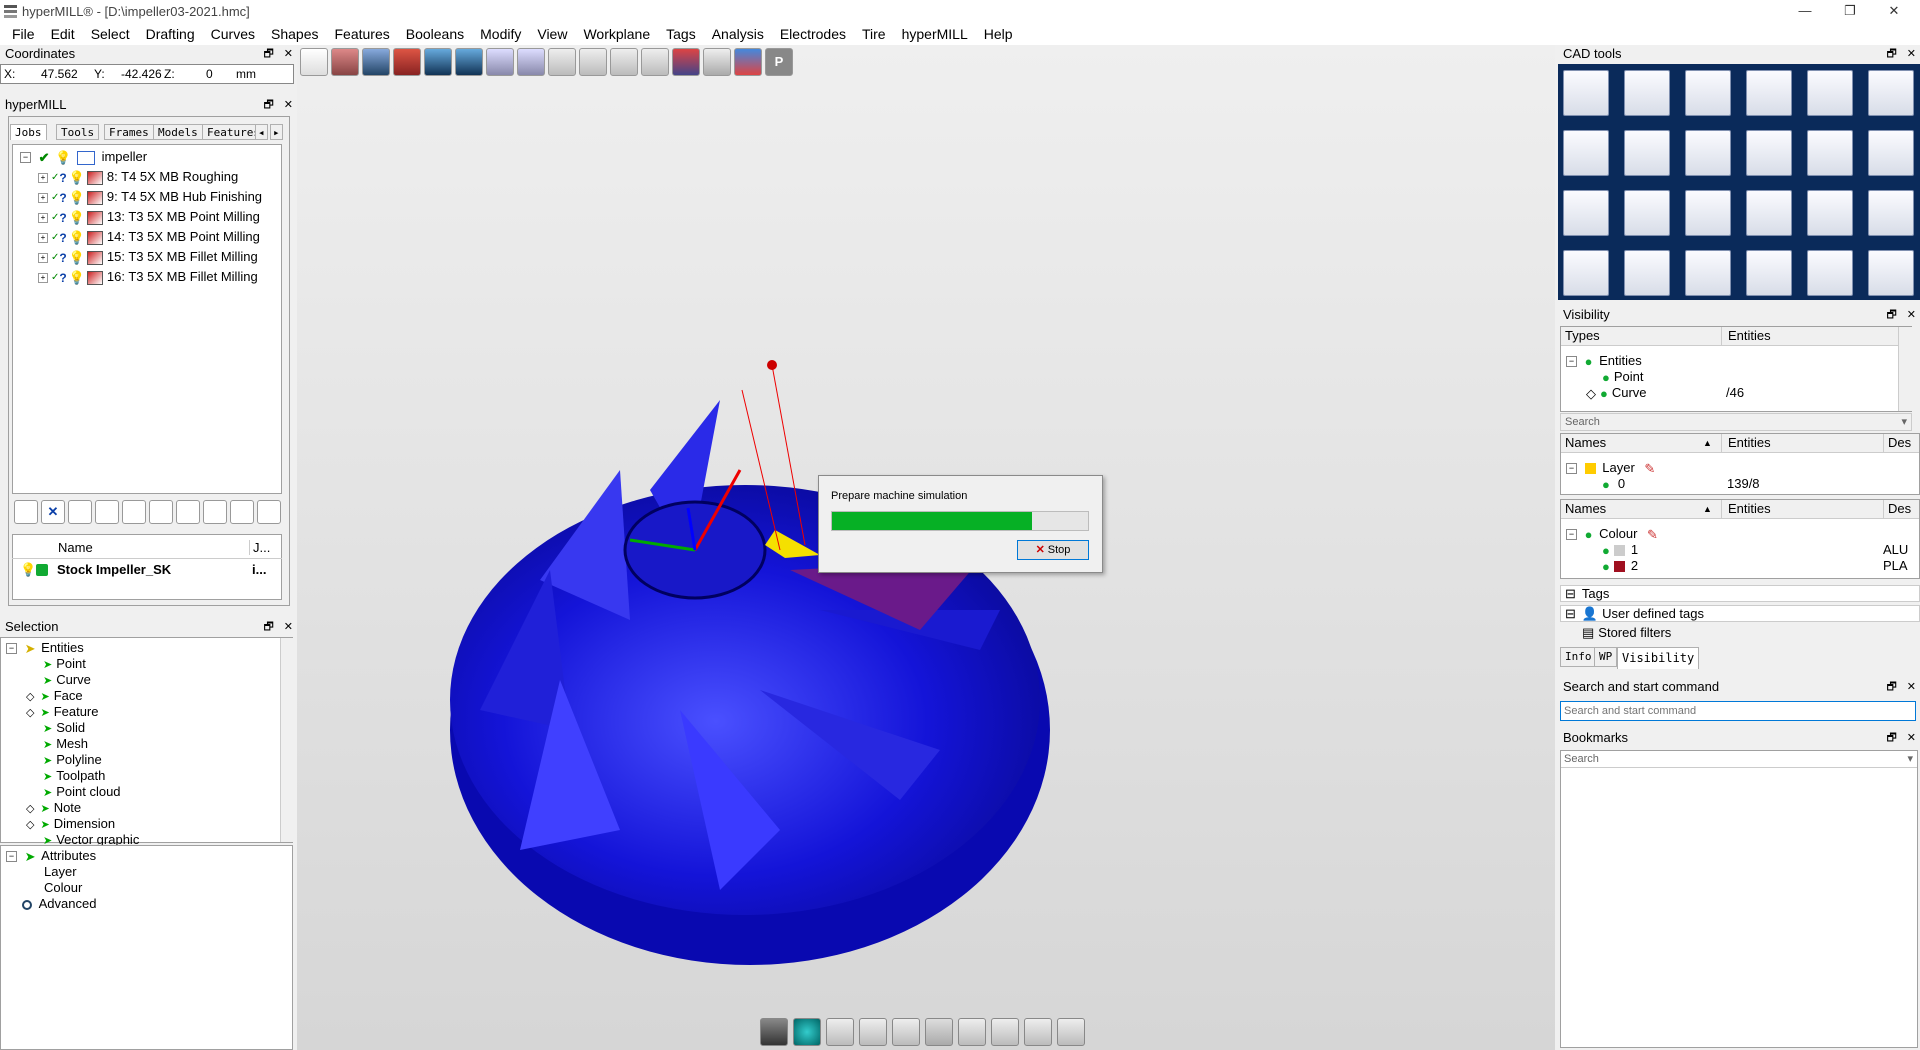 Image resolution: width=1920 pixels, height=1050 pixels. Describe the element at coordinates (107, 512) in the screenshot. I see `pen-icon` at that location.